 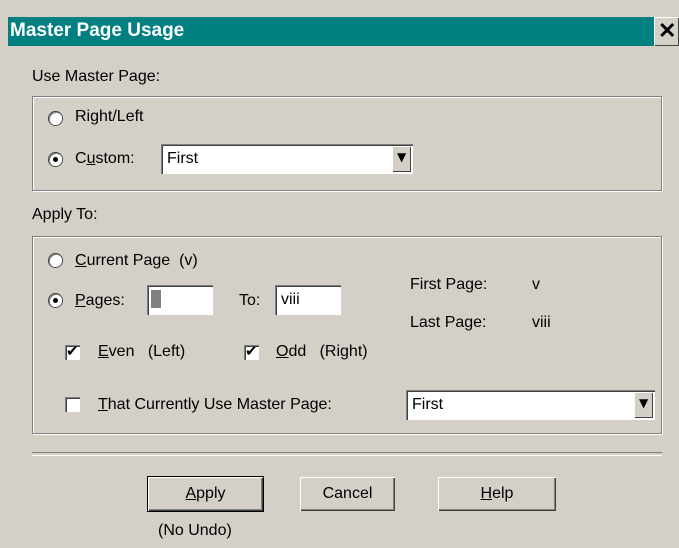 I want to click on pages-to-input: viii, so click(x=308, y=300).